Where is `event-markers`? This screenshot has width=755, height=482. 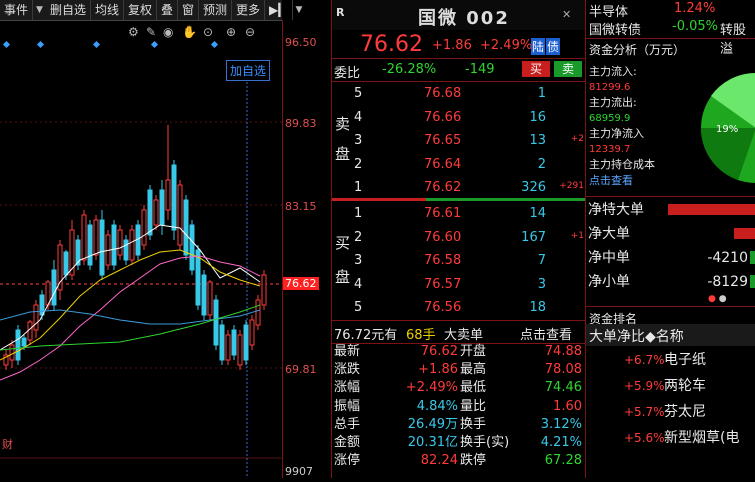
event-markers is located at coordinates (110, 44).